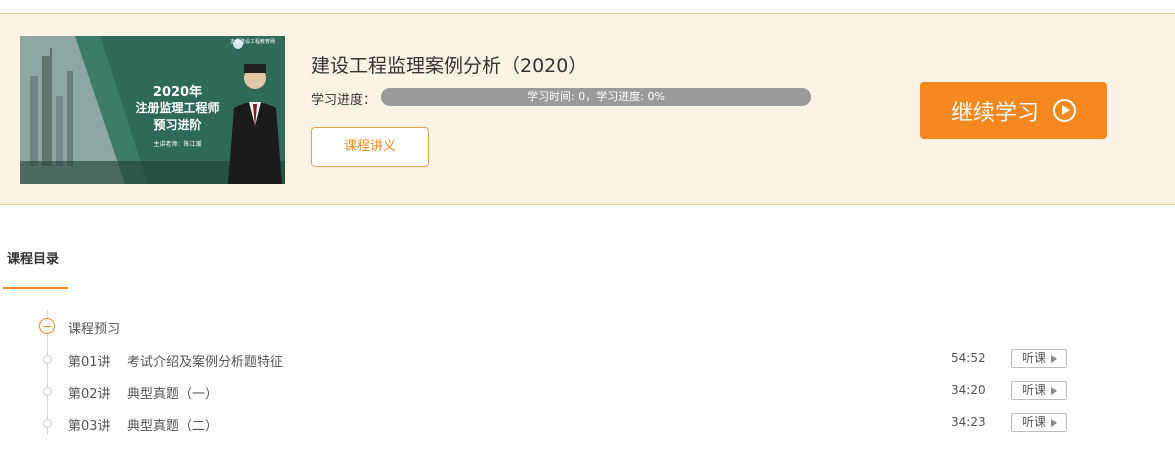  Describe the element at coordinates (968, 358) in the screenshot. I see `lesson-duration: 54:52` at that location.